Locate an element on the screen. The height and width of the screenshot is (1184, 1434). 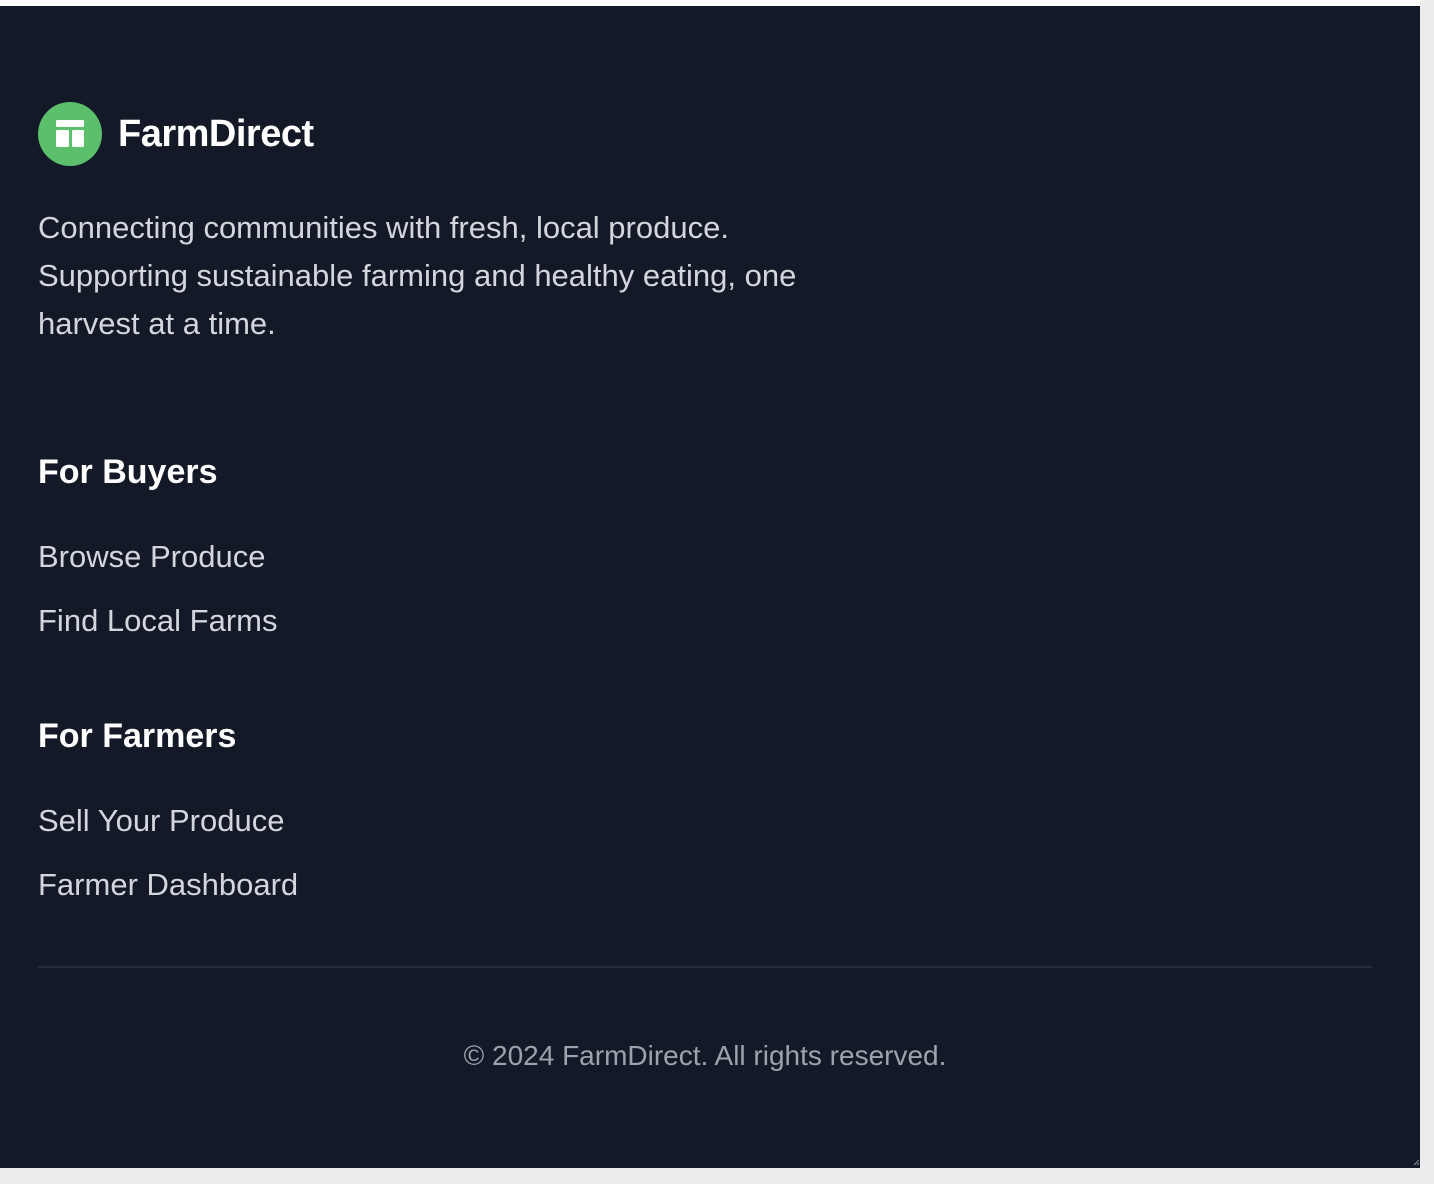
storefront-icon is located at coordinates (70, 133).